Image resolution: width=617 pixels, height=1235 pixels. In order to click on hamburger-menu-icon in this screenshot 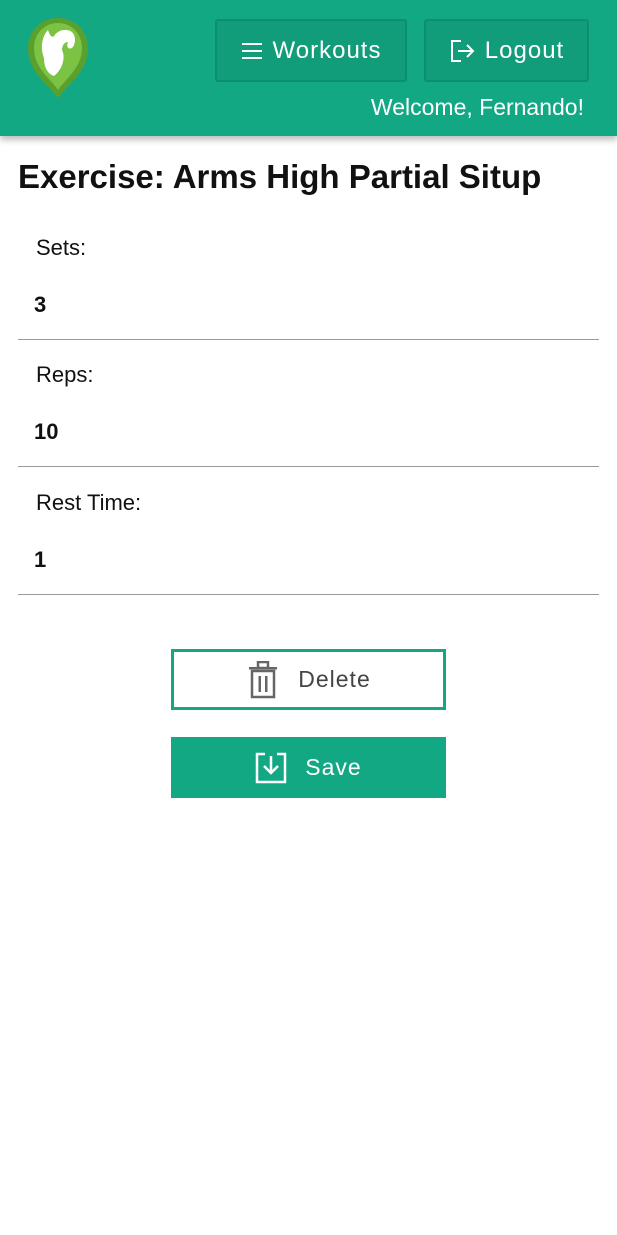, I will do `click(252, 51)`.